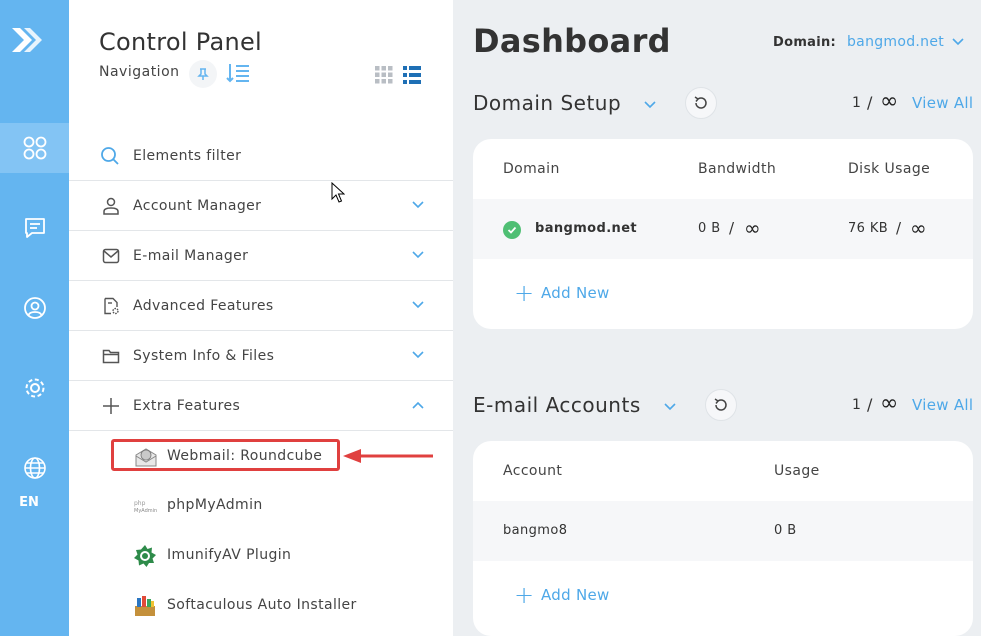 The image size is (981, 636). I want to click on submenu-label: ImunifyAV Plugin, so click(229, 555).